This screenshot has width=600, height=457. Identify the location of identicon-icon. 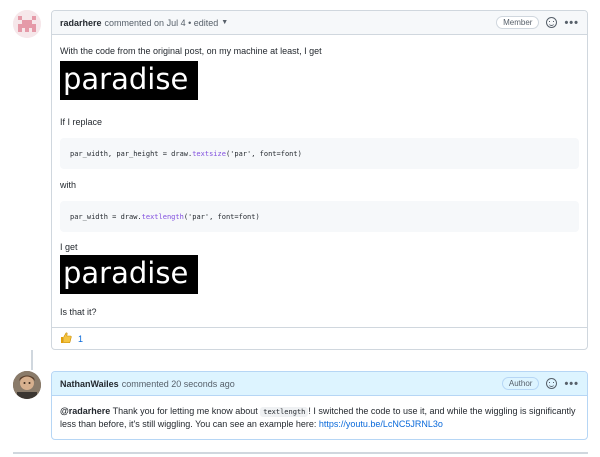
(27, 24).